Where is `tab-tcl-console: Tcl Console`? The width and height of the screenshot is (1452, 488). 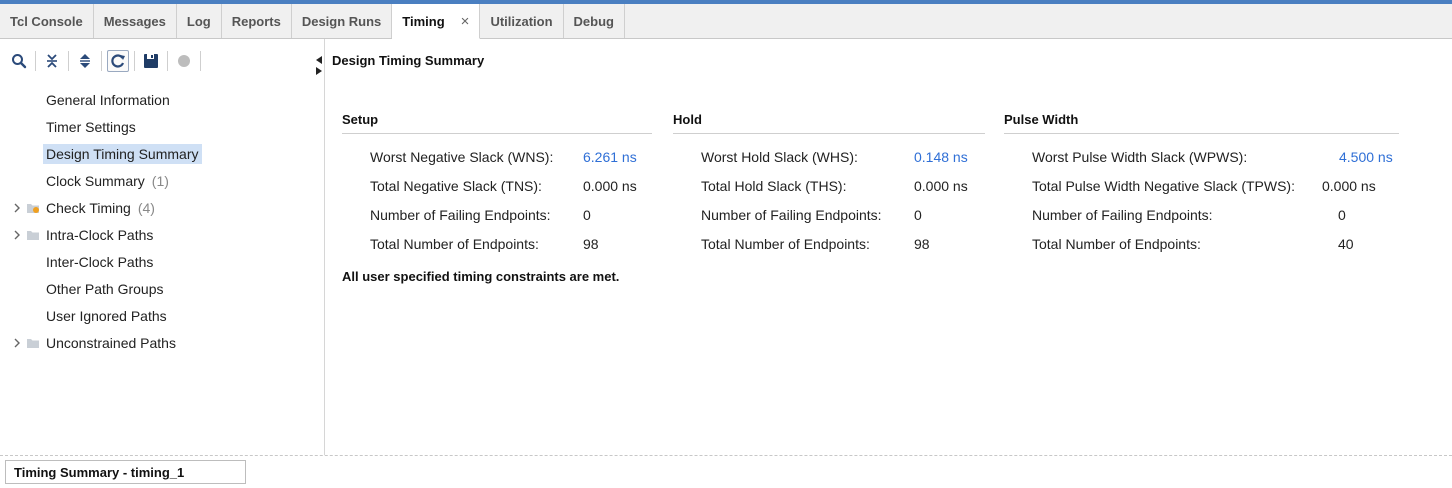 tab-tcl-console: Tcl Console is located at coordinates (47, 21).